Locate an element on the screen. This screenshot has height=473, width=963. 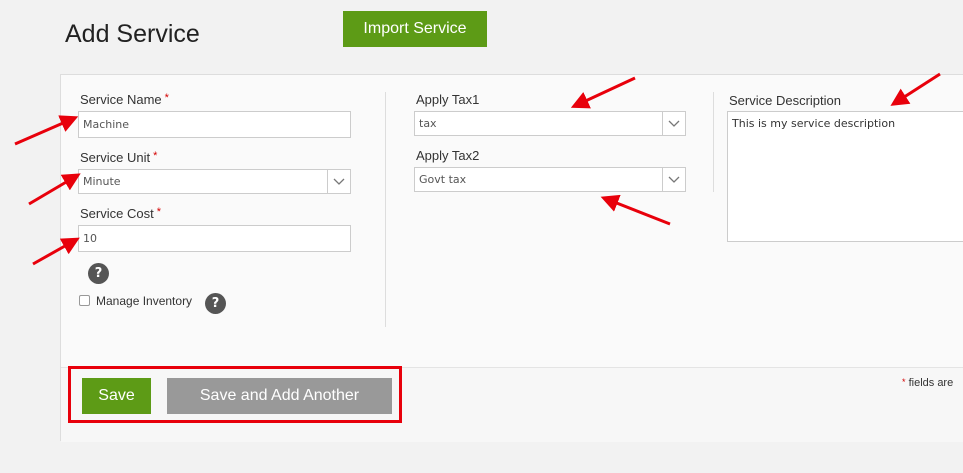
buttons-highlight-box is located at coordinates (235, 394).